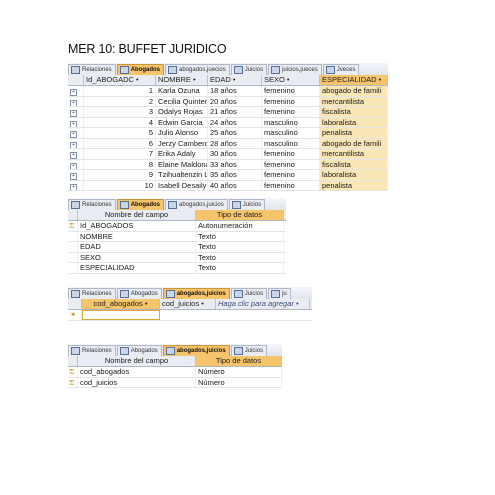 The height and width of the screenshot is (495, 495). I want to click on table-cell: Karla Ozuna, so click(182, 91).